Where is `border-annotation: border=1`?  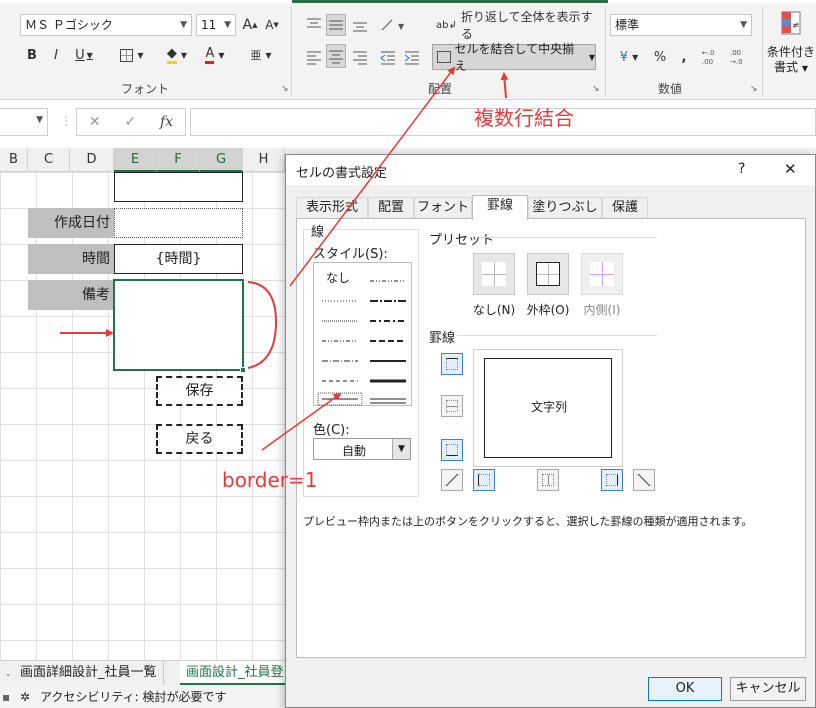 border-annotation: border=1 is located at coordinates (270, 480).